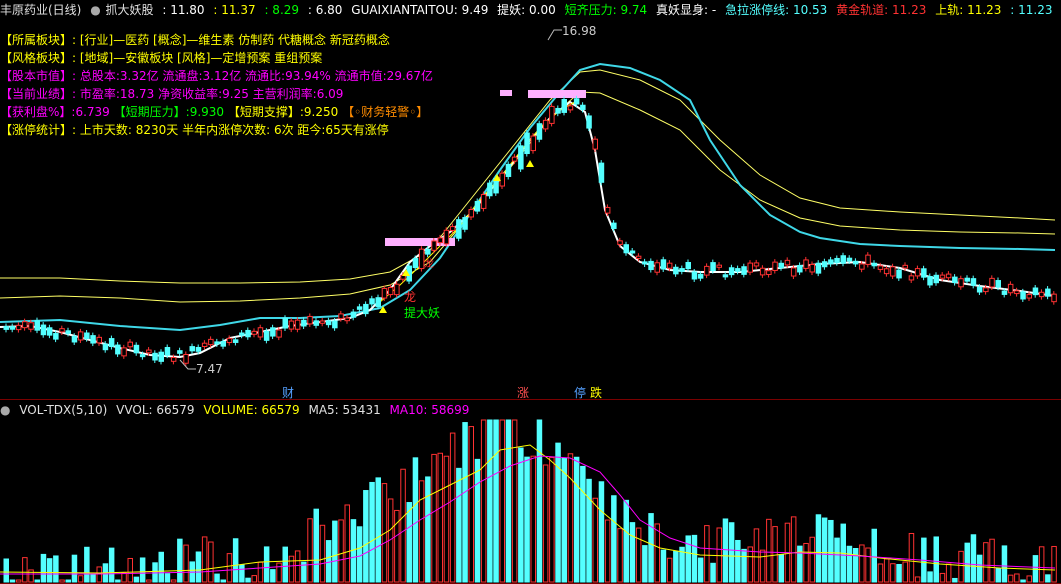 This screenshot has width=1061, height=584. What do you see at coordinates (506, 93) in the screenshot?
I see `highlight-bar` at bounding box center [506, 93].